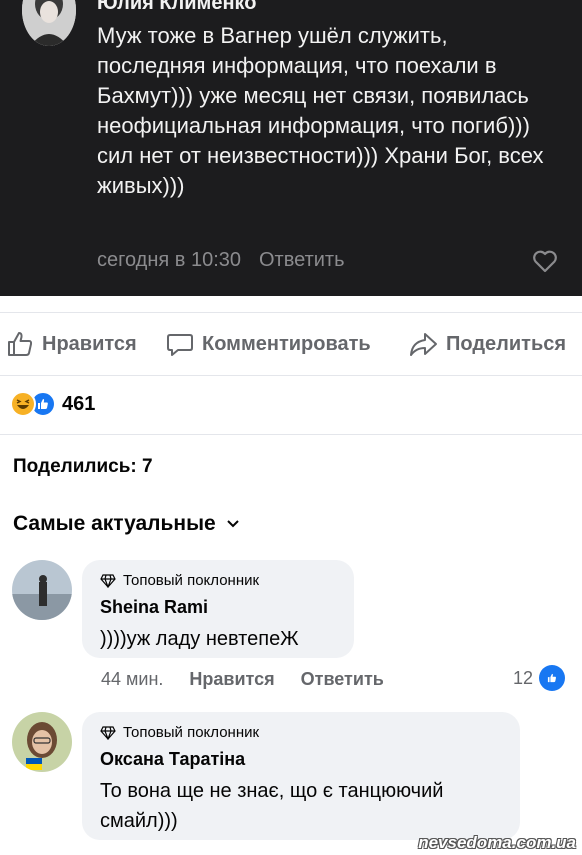  What do you see at coordinates (302, 260) in the screenshot?
I see `embedded-reply-link: Ответить` at bounding box center [302, 260].